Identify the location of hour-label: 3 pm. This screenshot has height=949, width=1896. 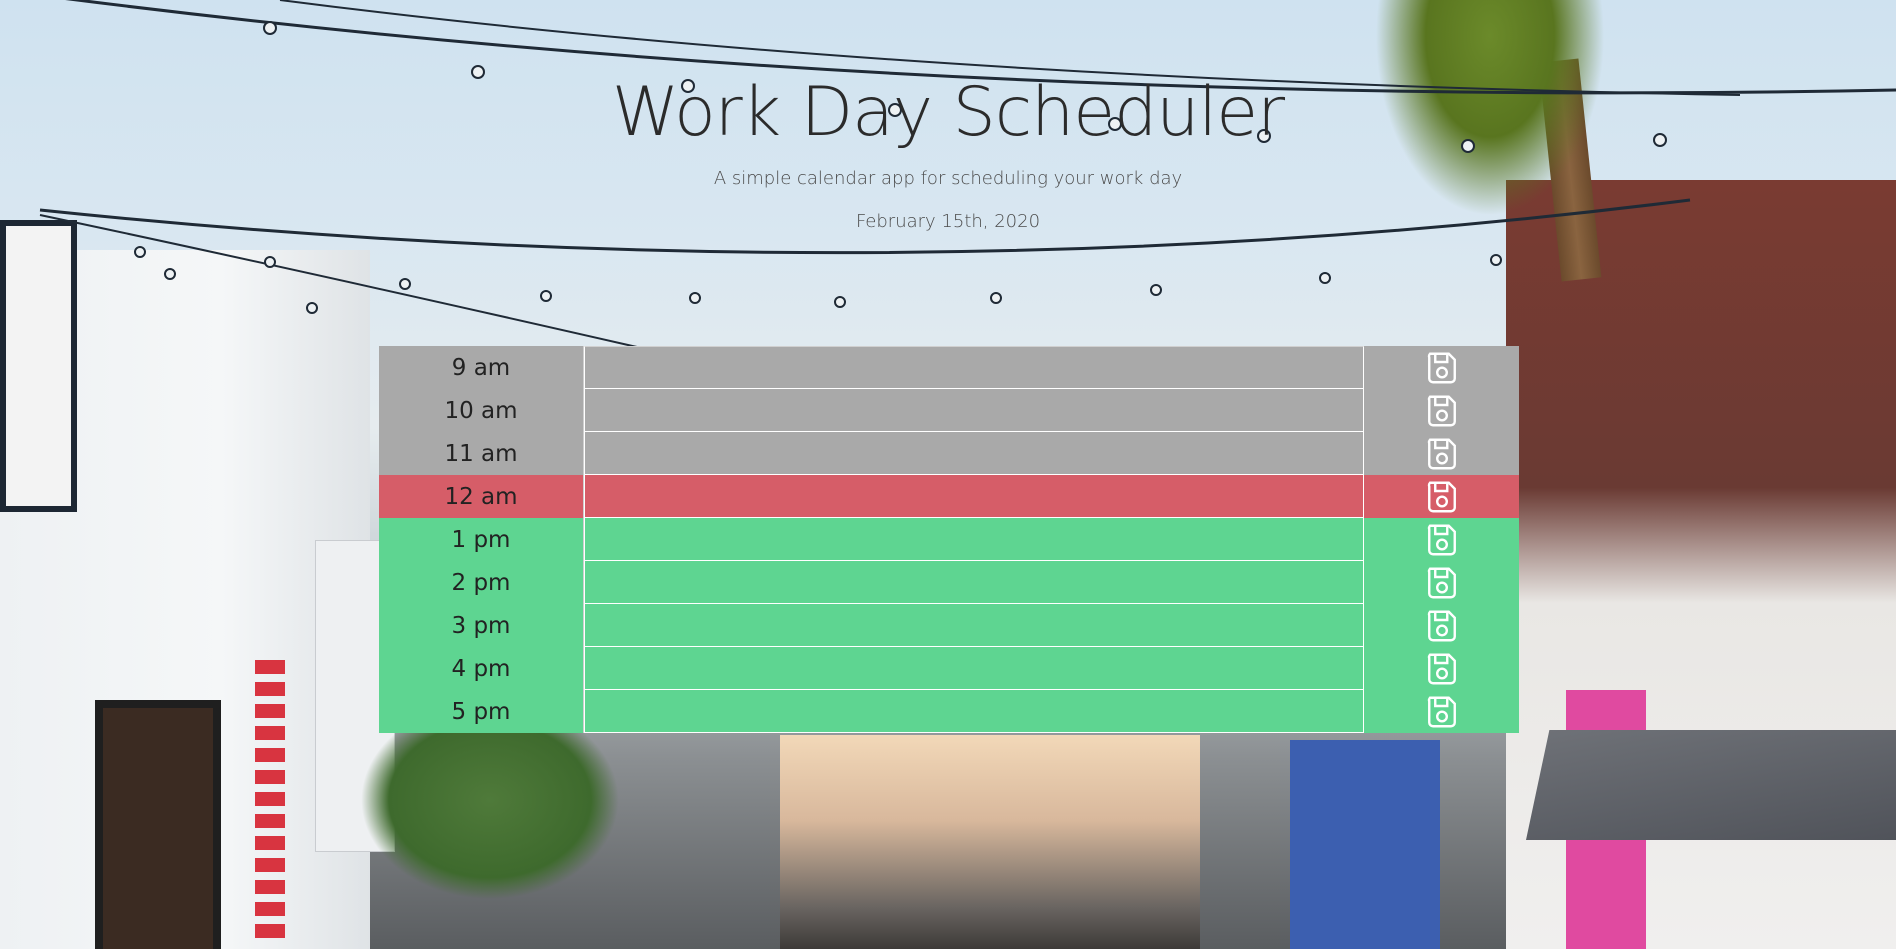
(481, 625).